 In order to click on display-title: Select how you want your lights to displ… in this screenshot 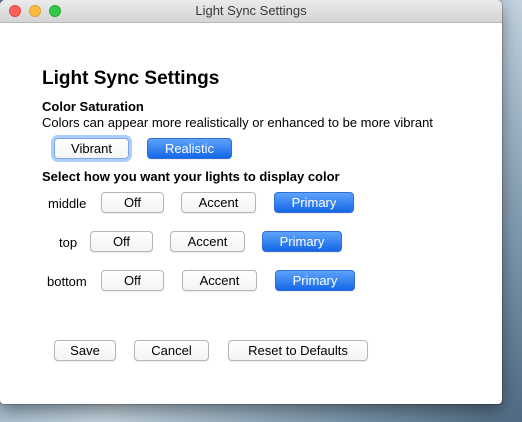, I will do `click(191, 176)`.